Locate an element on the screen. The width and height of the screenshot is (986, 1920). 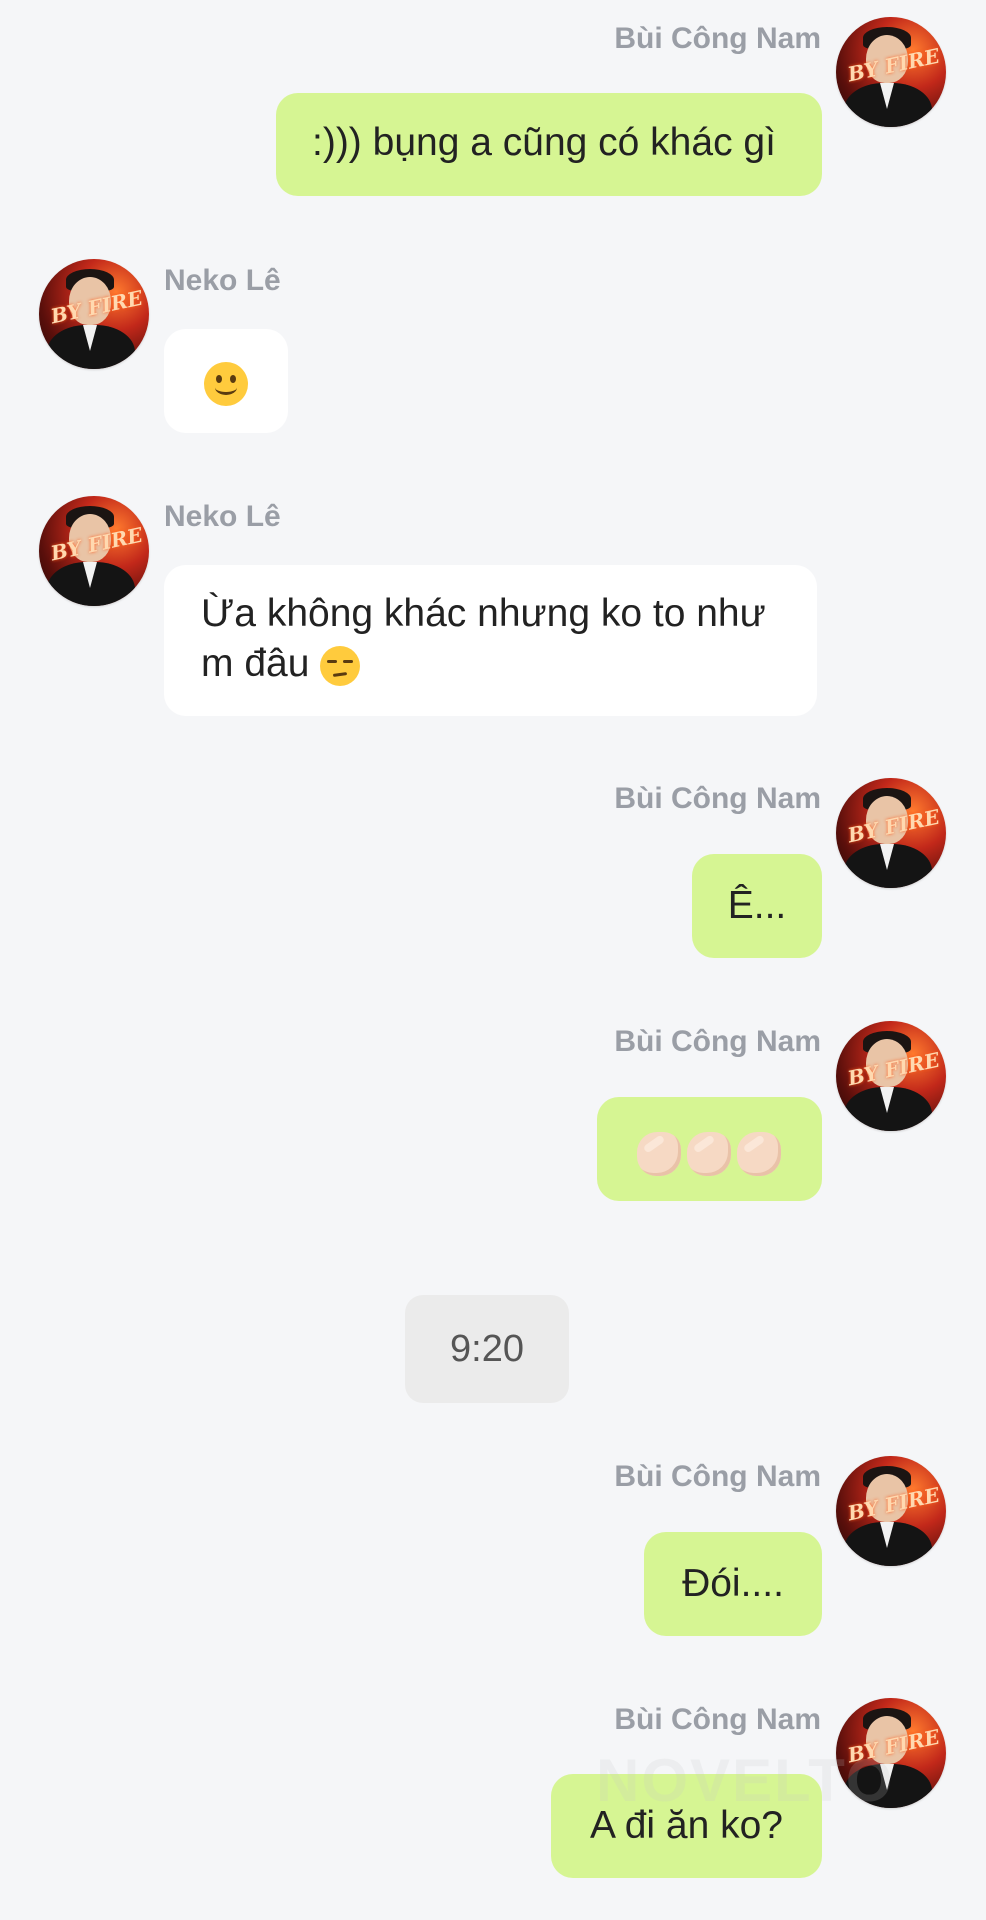
watermark: NOVELTO is located at coordinates (745, 1780).